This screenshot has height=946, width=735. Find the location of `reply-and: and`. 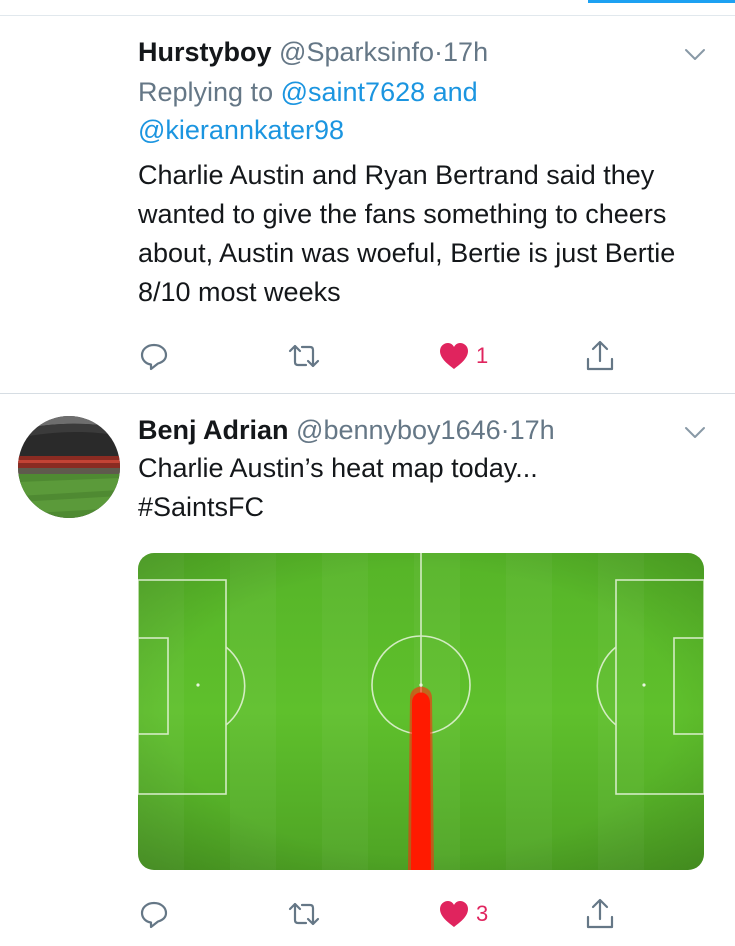

reply-and: and is located at coordinates (455, 92).